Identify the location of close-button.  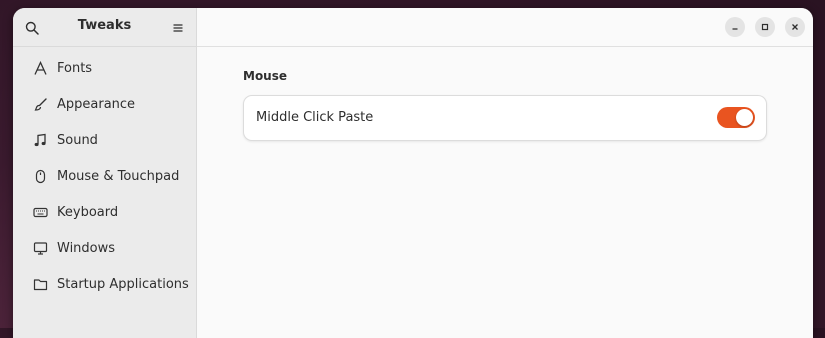
(795, 27).